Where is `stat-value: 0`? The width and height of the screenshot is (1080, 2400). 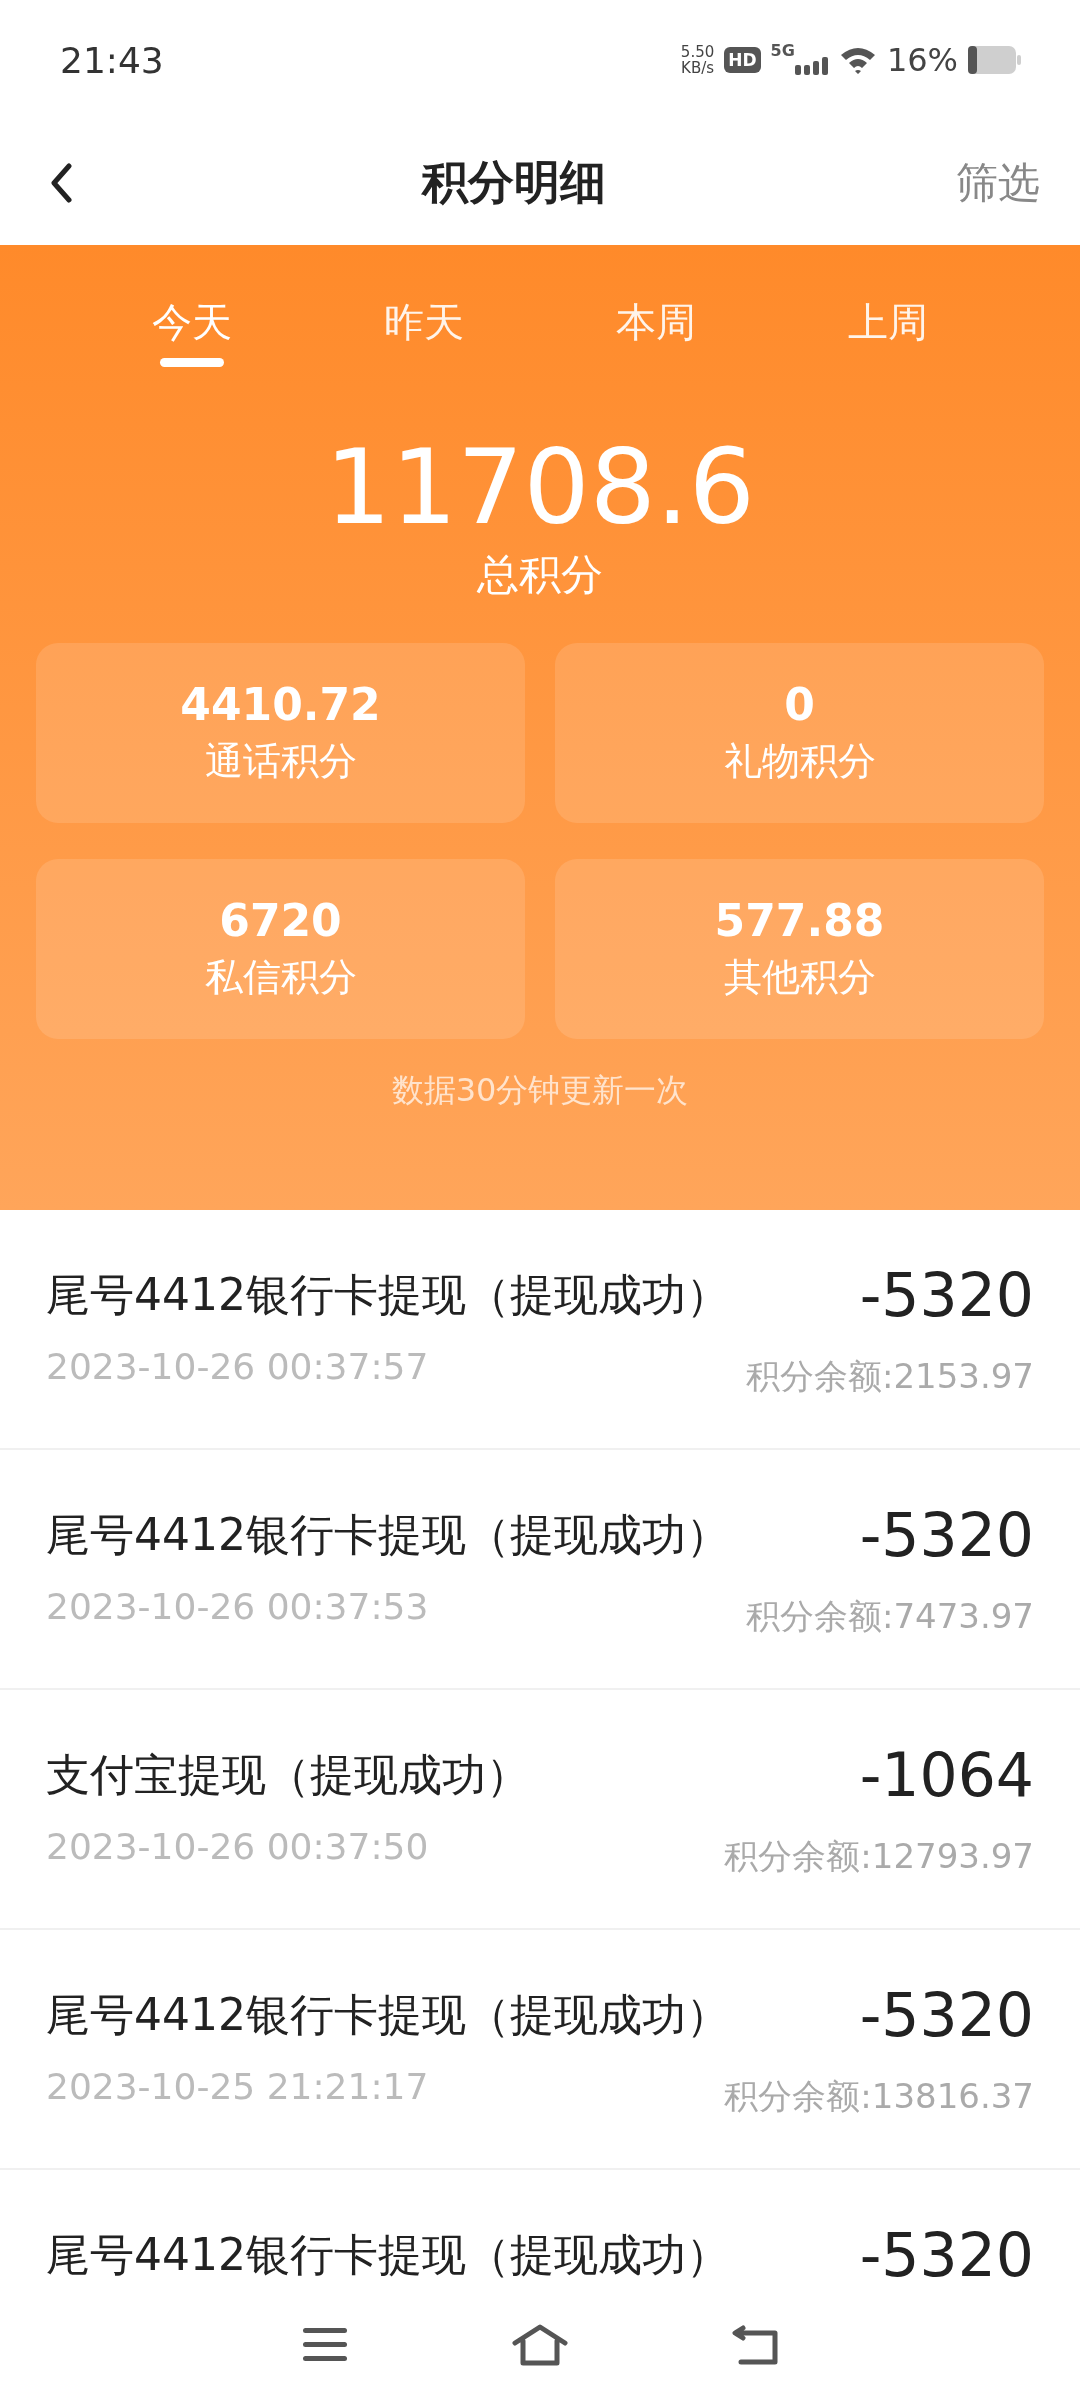
stat-value: 0 is located at coordinates (799, 704).